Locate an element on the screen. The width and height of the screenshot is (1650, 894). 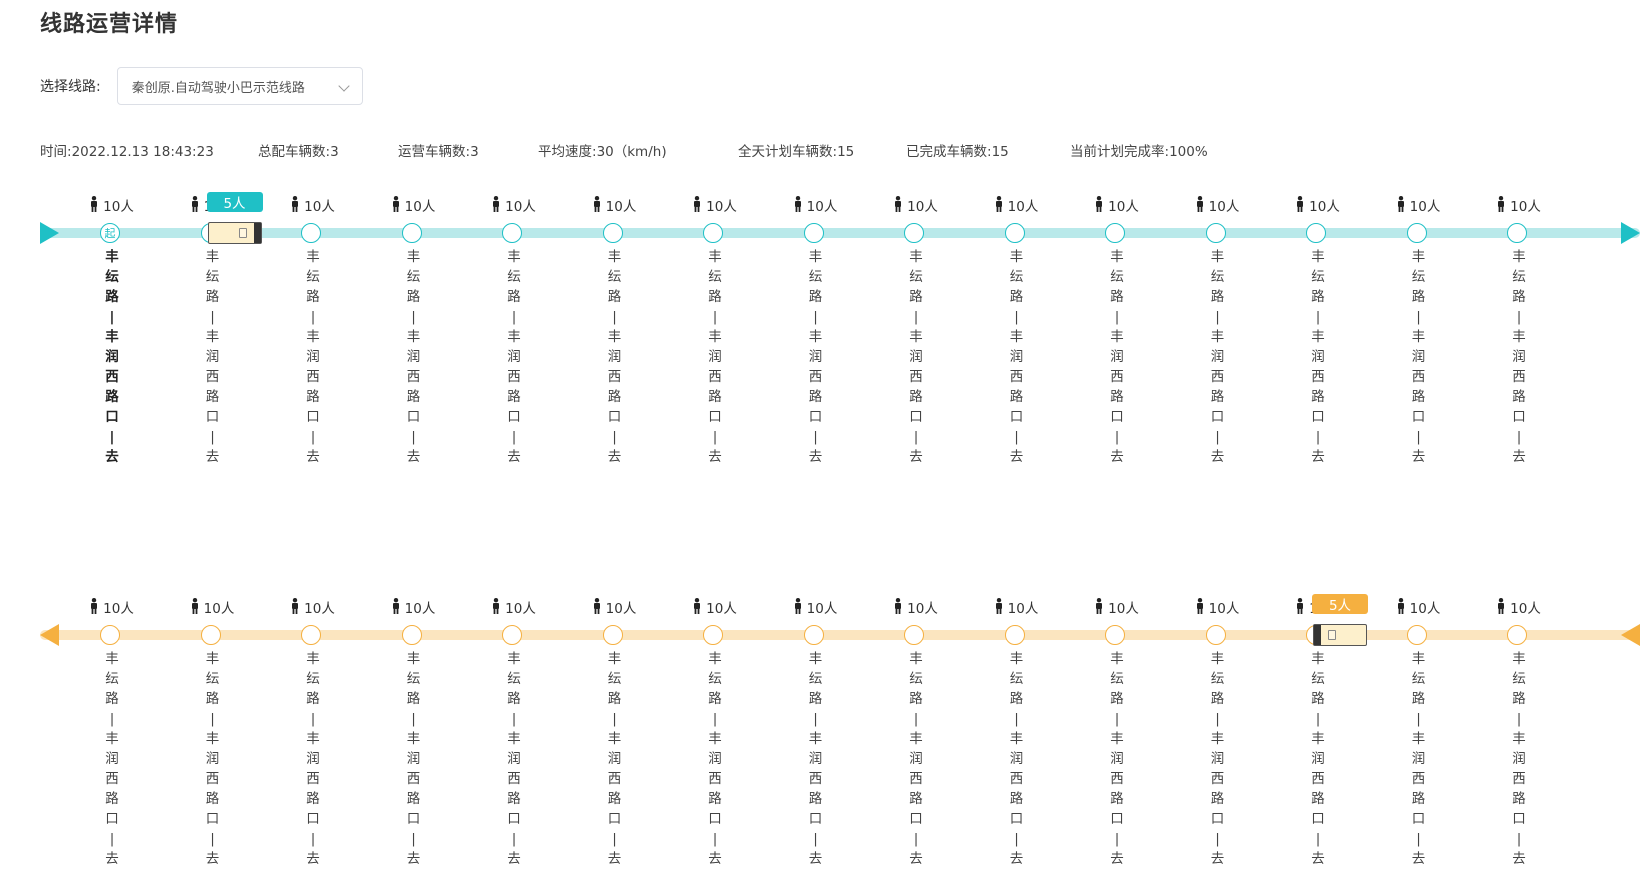
route-select-row: 选择线路: 秦创原.自动驾驶小巴示范线路 is located at coordinates (201, 86).